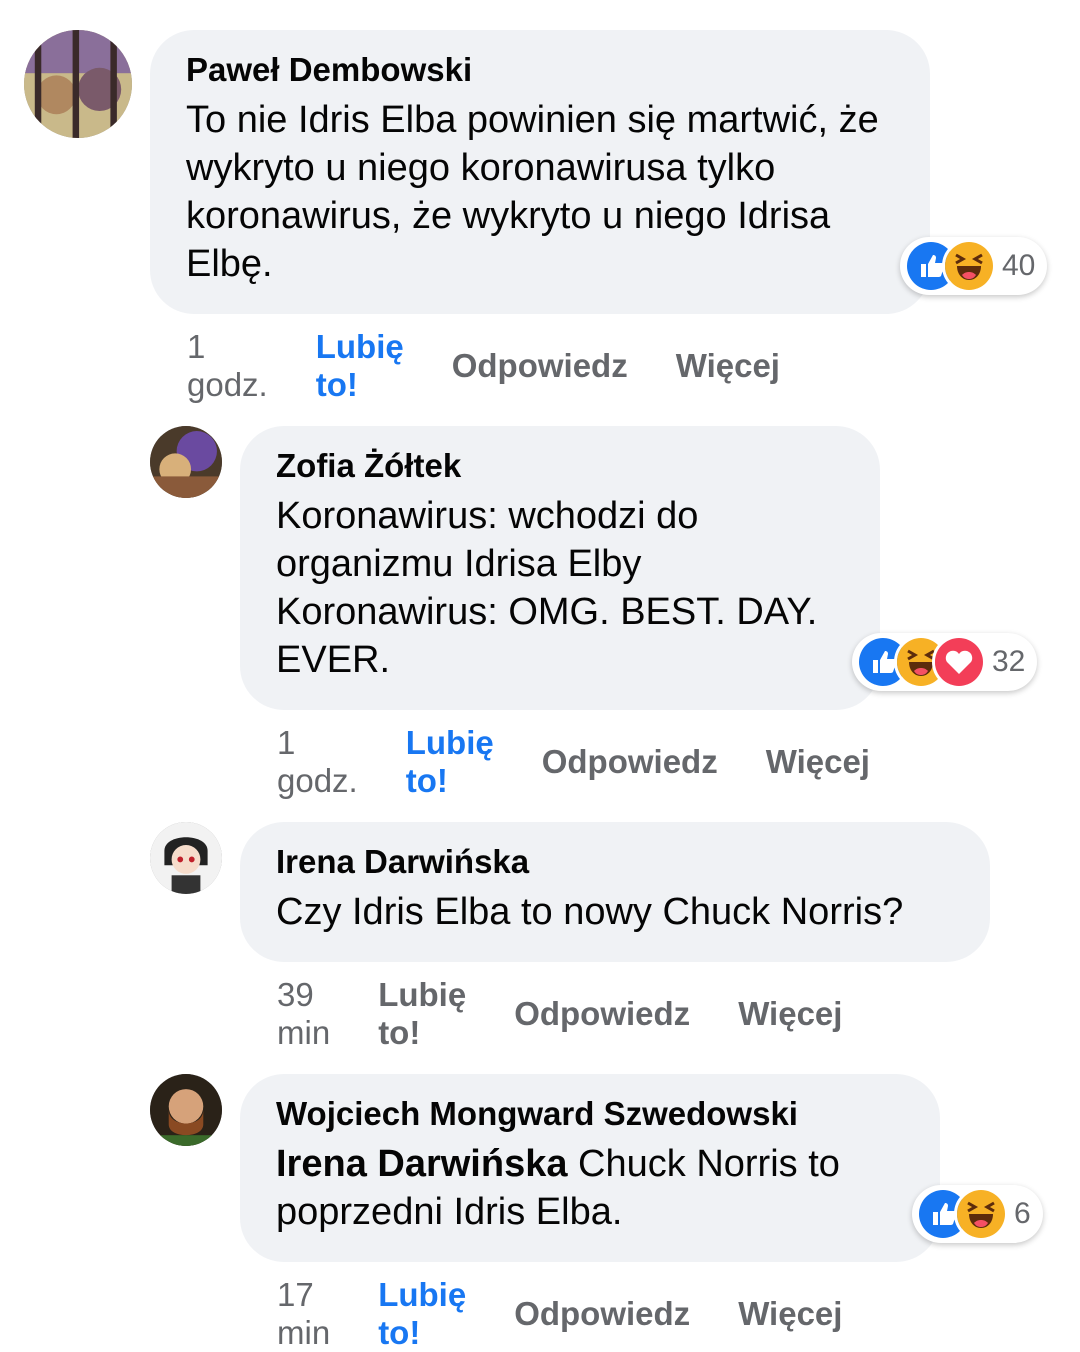  Describe the element at coordinates (560, 466) in the screenshot. I see `comment-author: Zofia Żółtek` at that location.